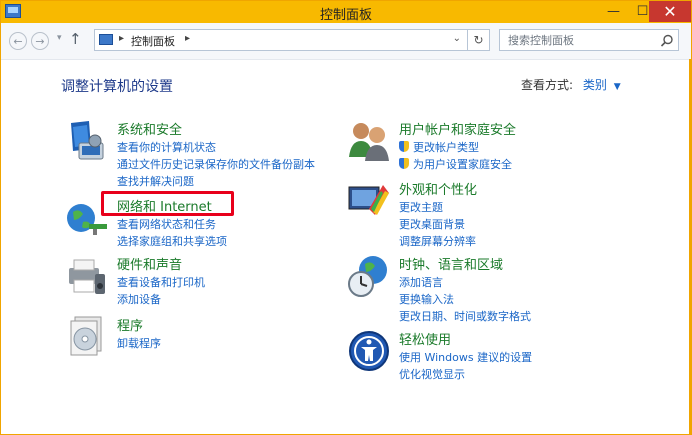 This screenshot has height=435, width=692. What do you see at coordinates (369, 201) in the screenshot?
I see `appearance-icon` at bounding box center [369, 201].